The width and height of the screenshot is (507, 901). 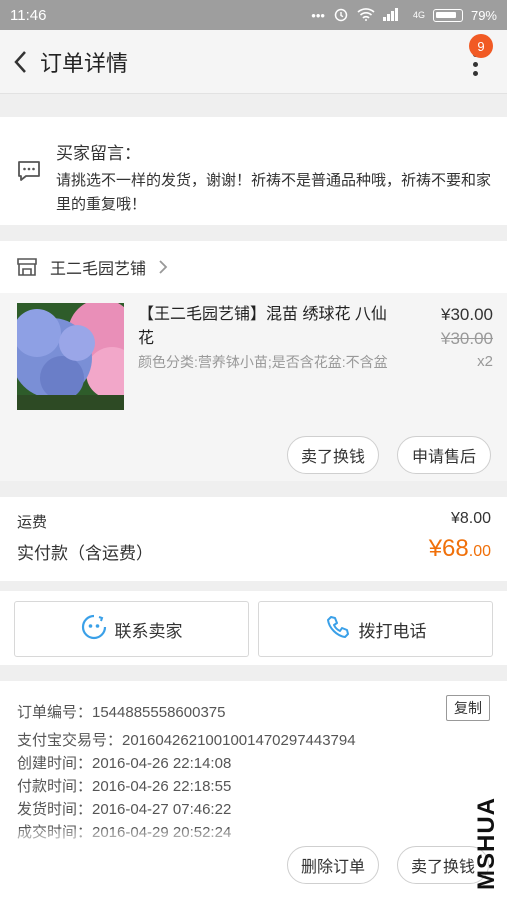 What do you see at coordinates (341, 15) in the screenshot?
I see `alarm-icon` at bounding box center [341, 15].